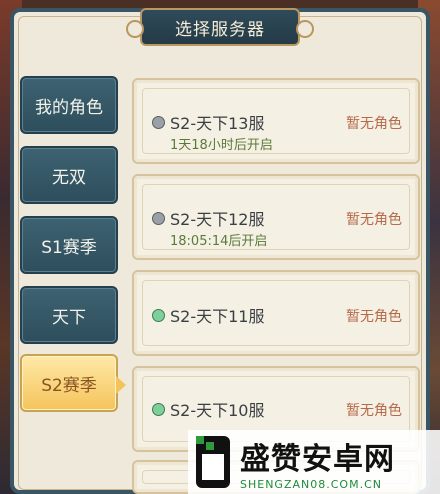  Describe the element at coordinates (217, 123) in the screenshot. I see `server-name: S2-天下13服` at that location.